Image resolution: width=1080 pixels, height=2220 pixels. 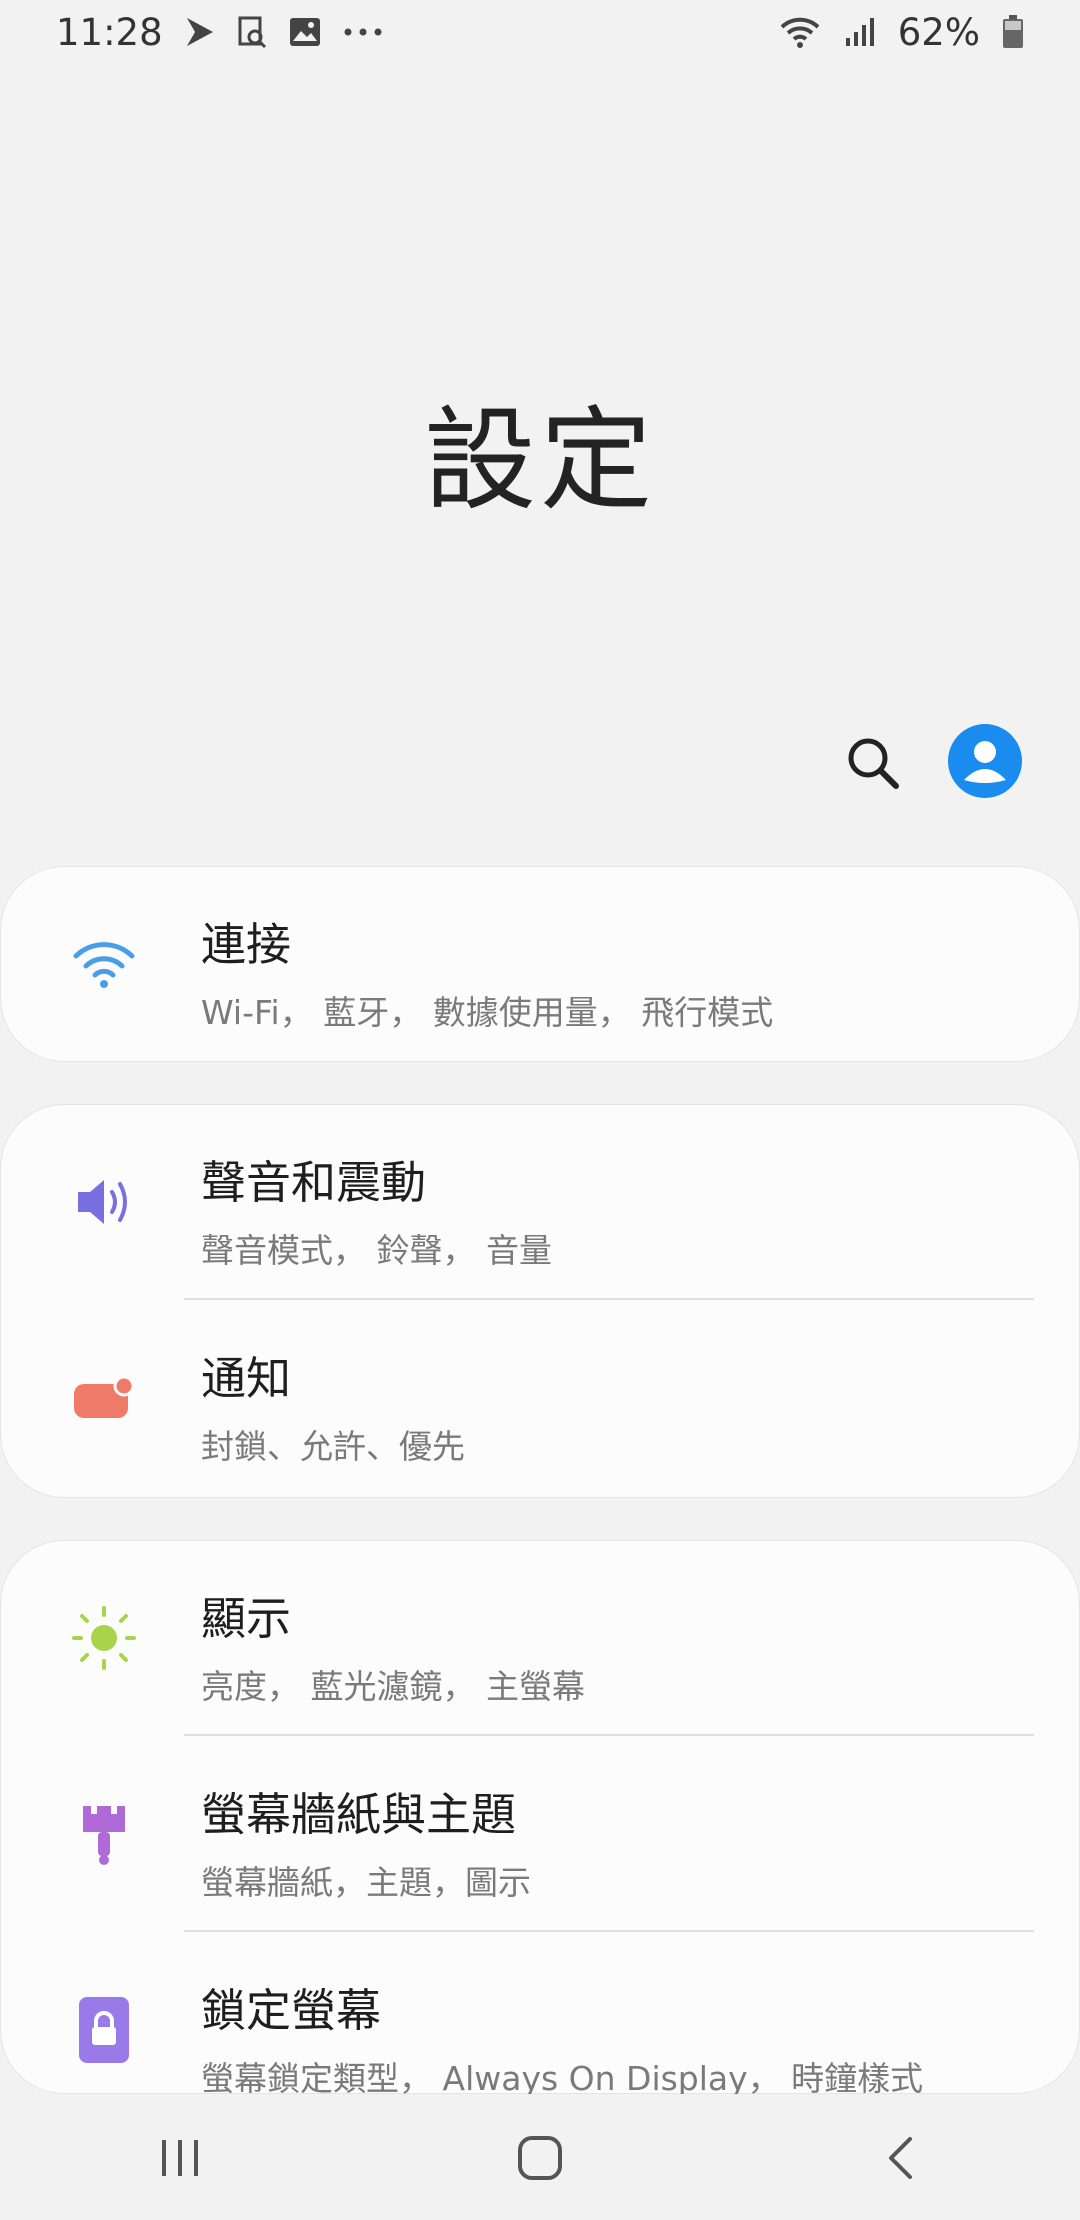 What do you see at coordinates (562, 2076) in the screenshot?
I see `item-subtitle: 螢幕鎖定類型， Always On Display， 時鐘樣式` at bounding box center [562, 2076].